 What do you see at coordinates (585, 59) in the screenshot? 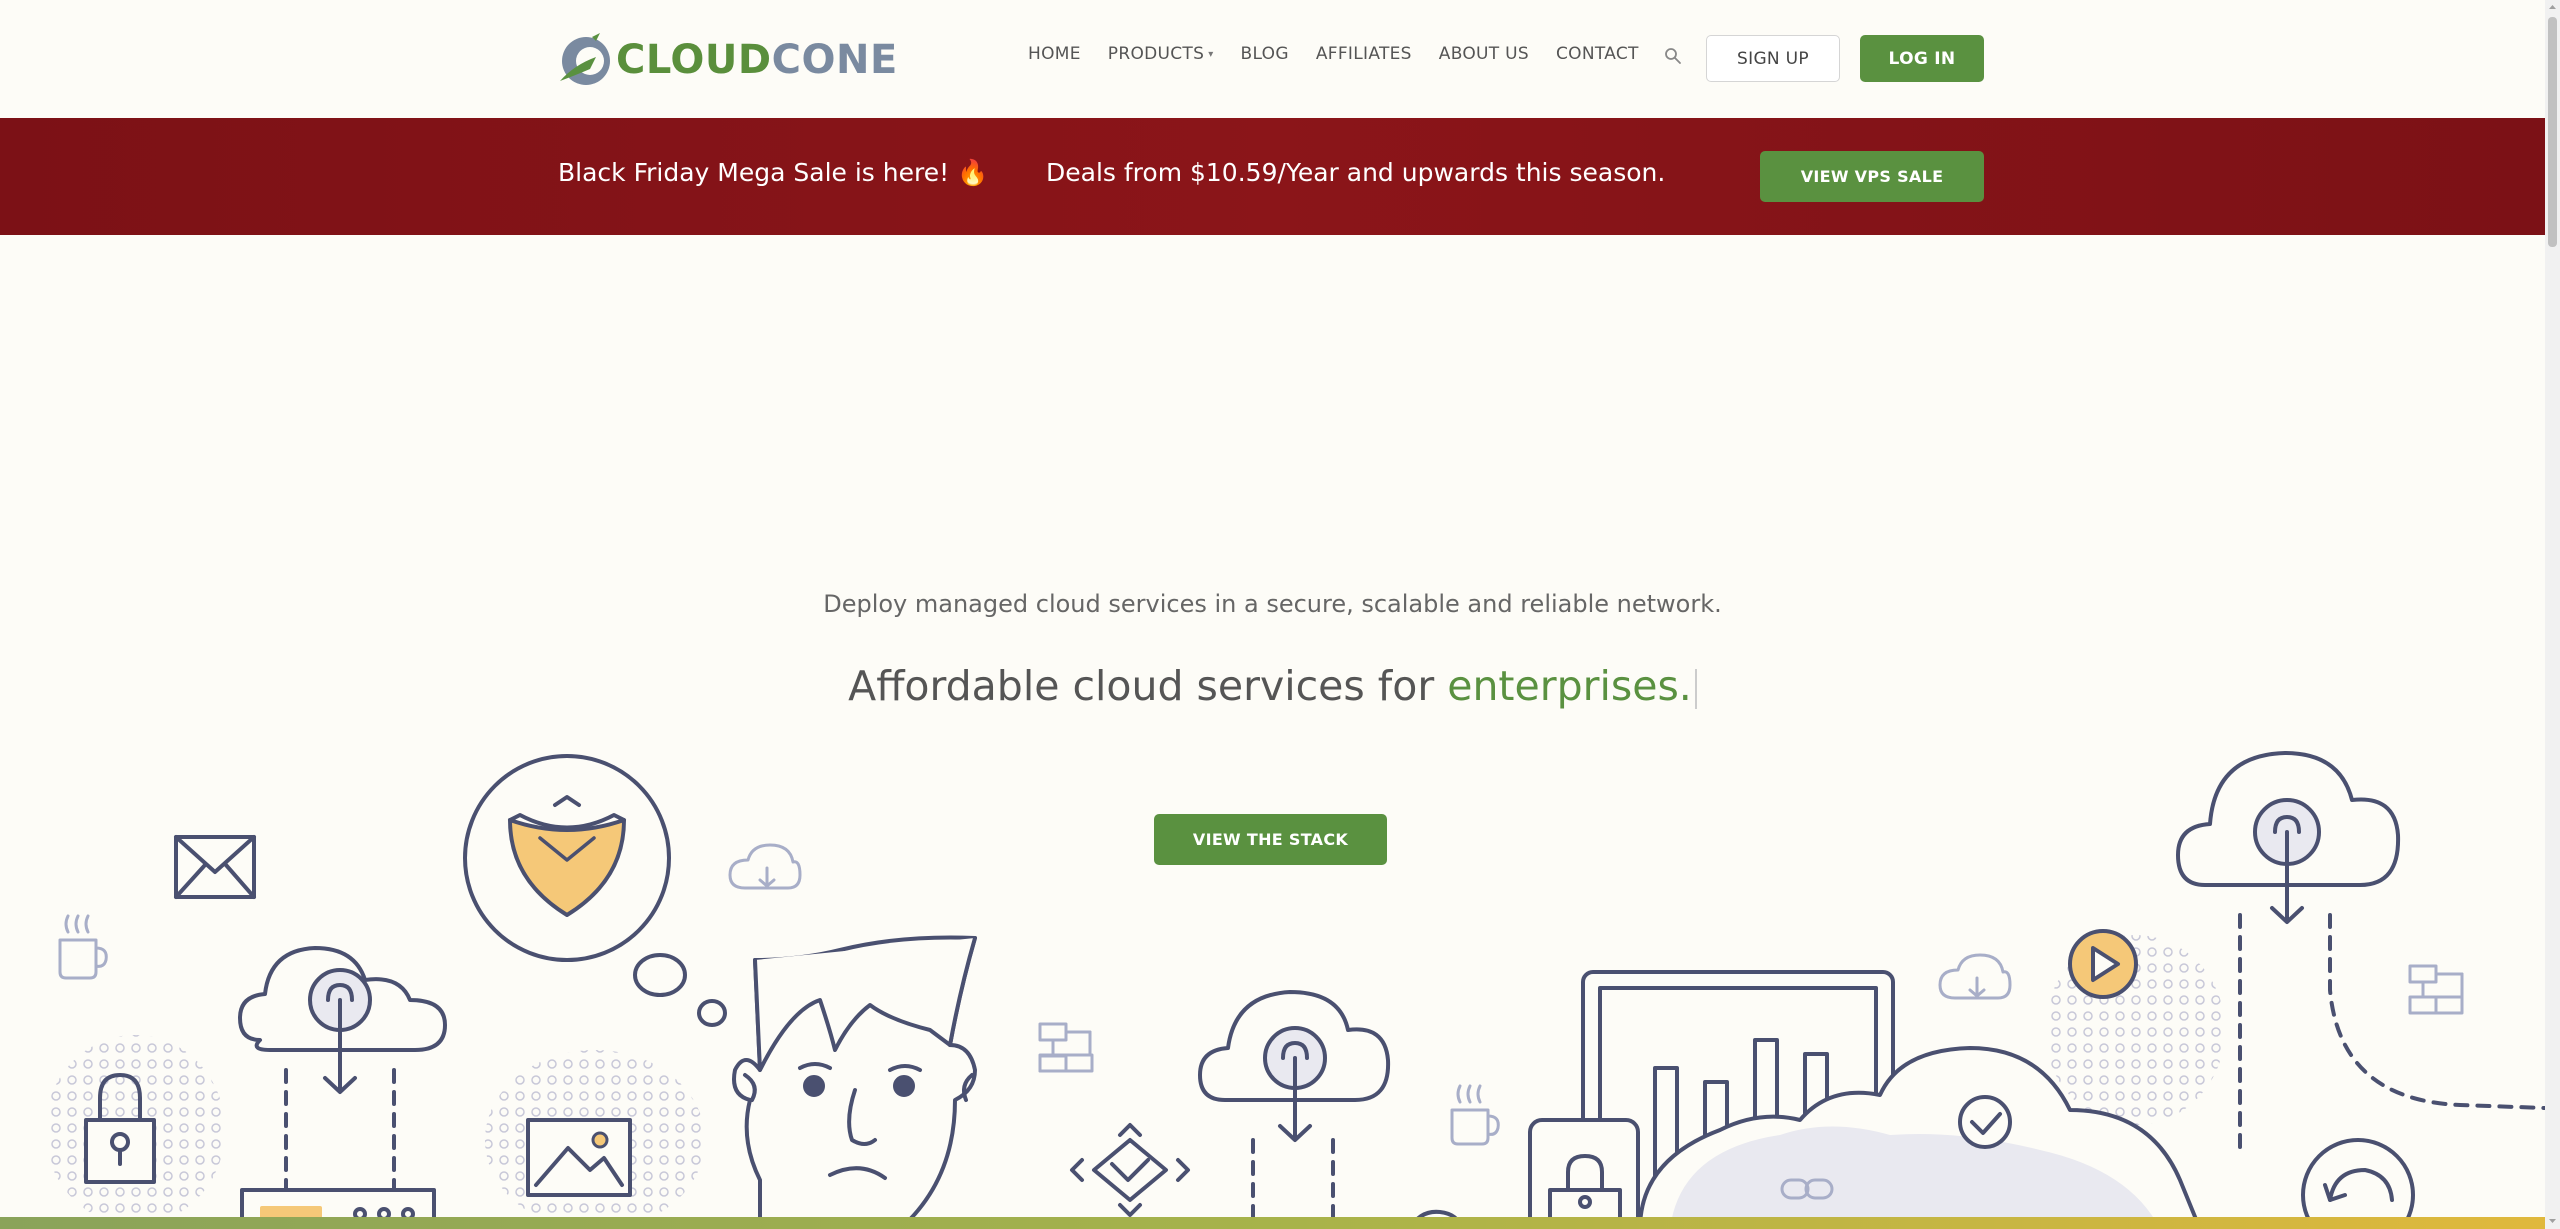
I see `cloudcone-logo-icon` at bounding box center [585, 59].